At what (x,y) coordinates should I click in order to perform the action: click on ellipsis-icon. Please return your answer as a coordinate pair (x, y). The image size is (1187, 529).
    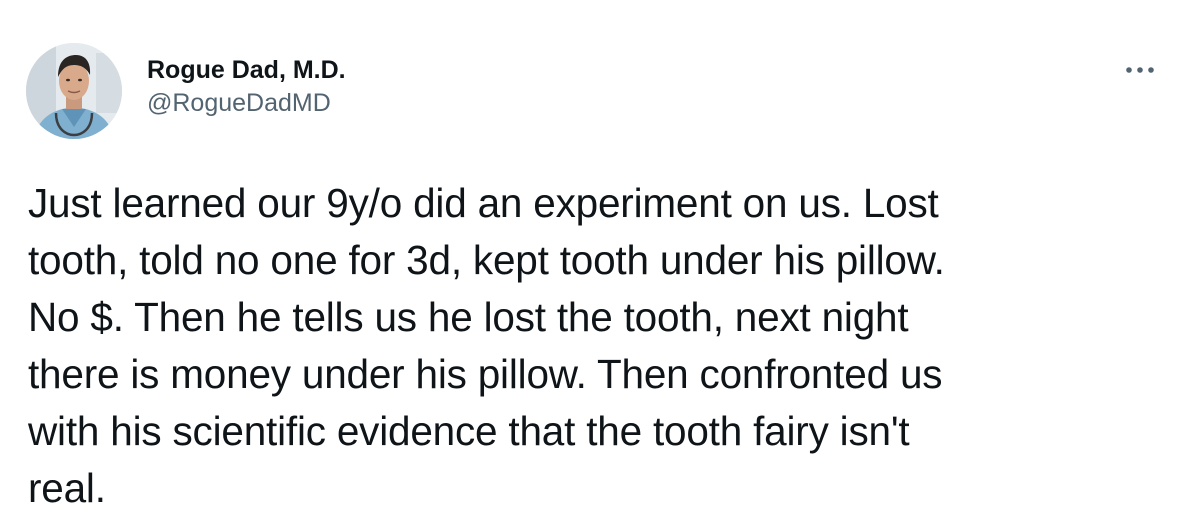
    Looking at the image, I should click on (1140, 70).